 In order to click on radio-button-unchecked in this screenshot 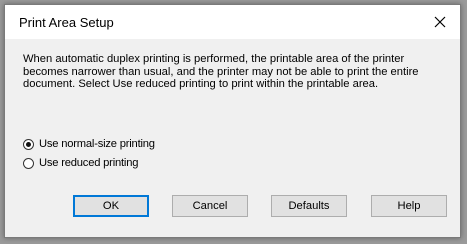, I will do `click(28, 163)`.